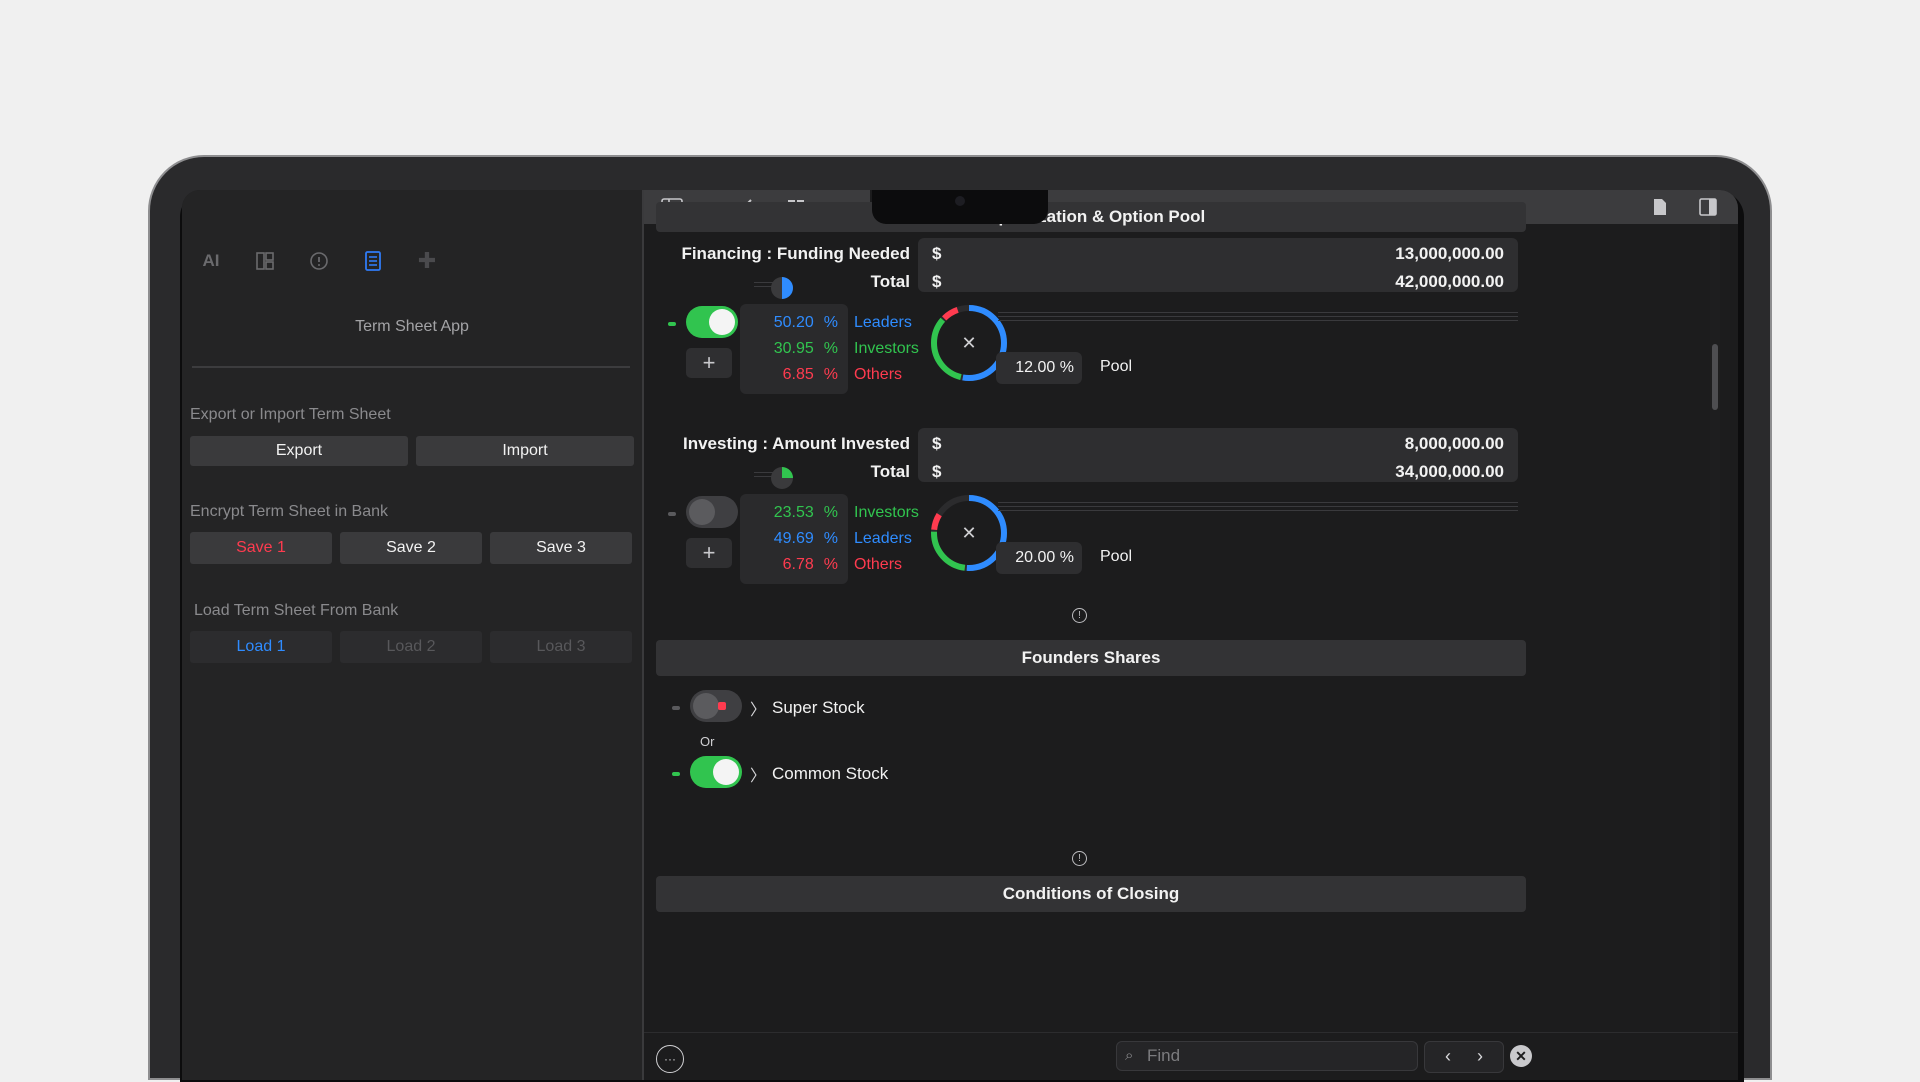 Image resolution: width=1920 pixels, height=1082 pixels. I want to click on capitalization-header: Capitalization & Option Pool, so click(1091, 217).